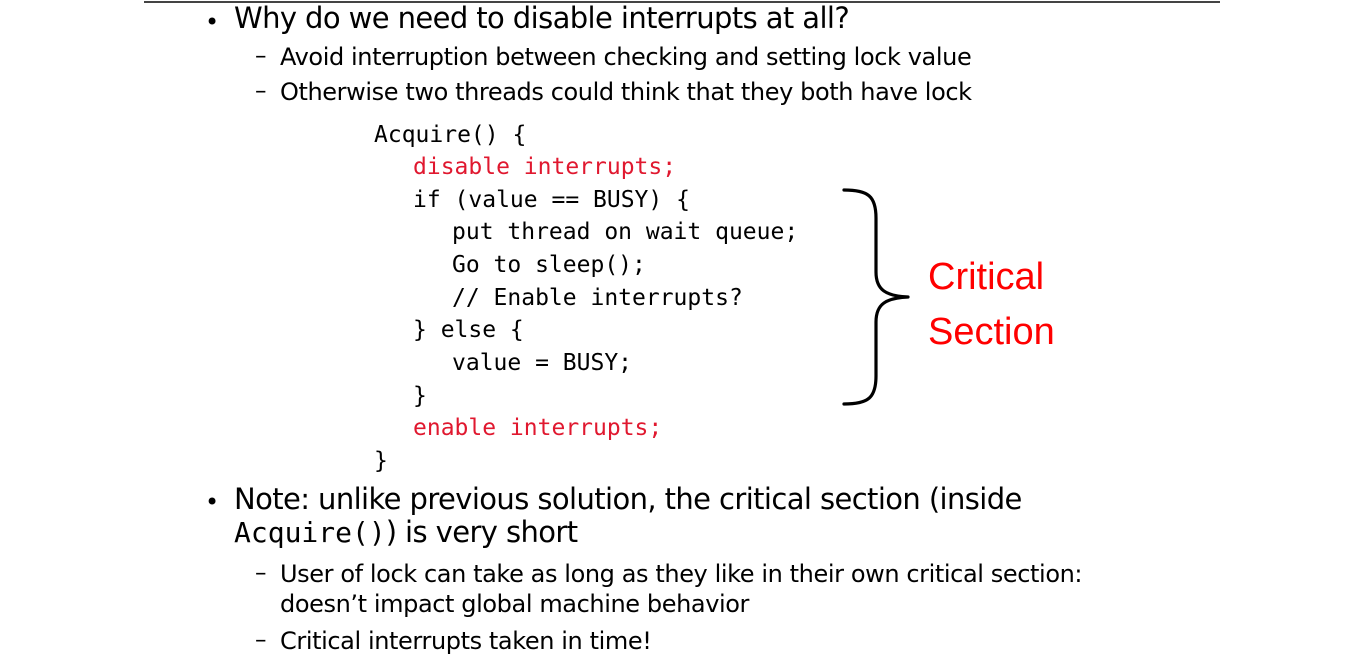 The width and height of the screenshot is (1358, 671). What do you see at coordinates (545, 167) in the screenshot?
I see `code-line-highlight: disable interrupts;` at bounding box center [545, 167].